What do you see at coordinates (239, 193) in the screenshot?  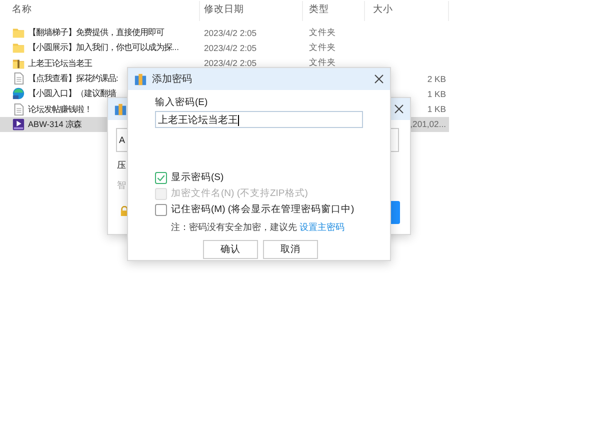 I see `checkbox-label: 加密文件名(N) (不支持ZIP格式)` at bounding box center [239, 193].